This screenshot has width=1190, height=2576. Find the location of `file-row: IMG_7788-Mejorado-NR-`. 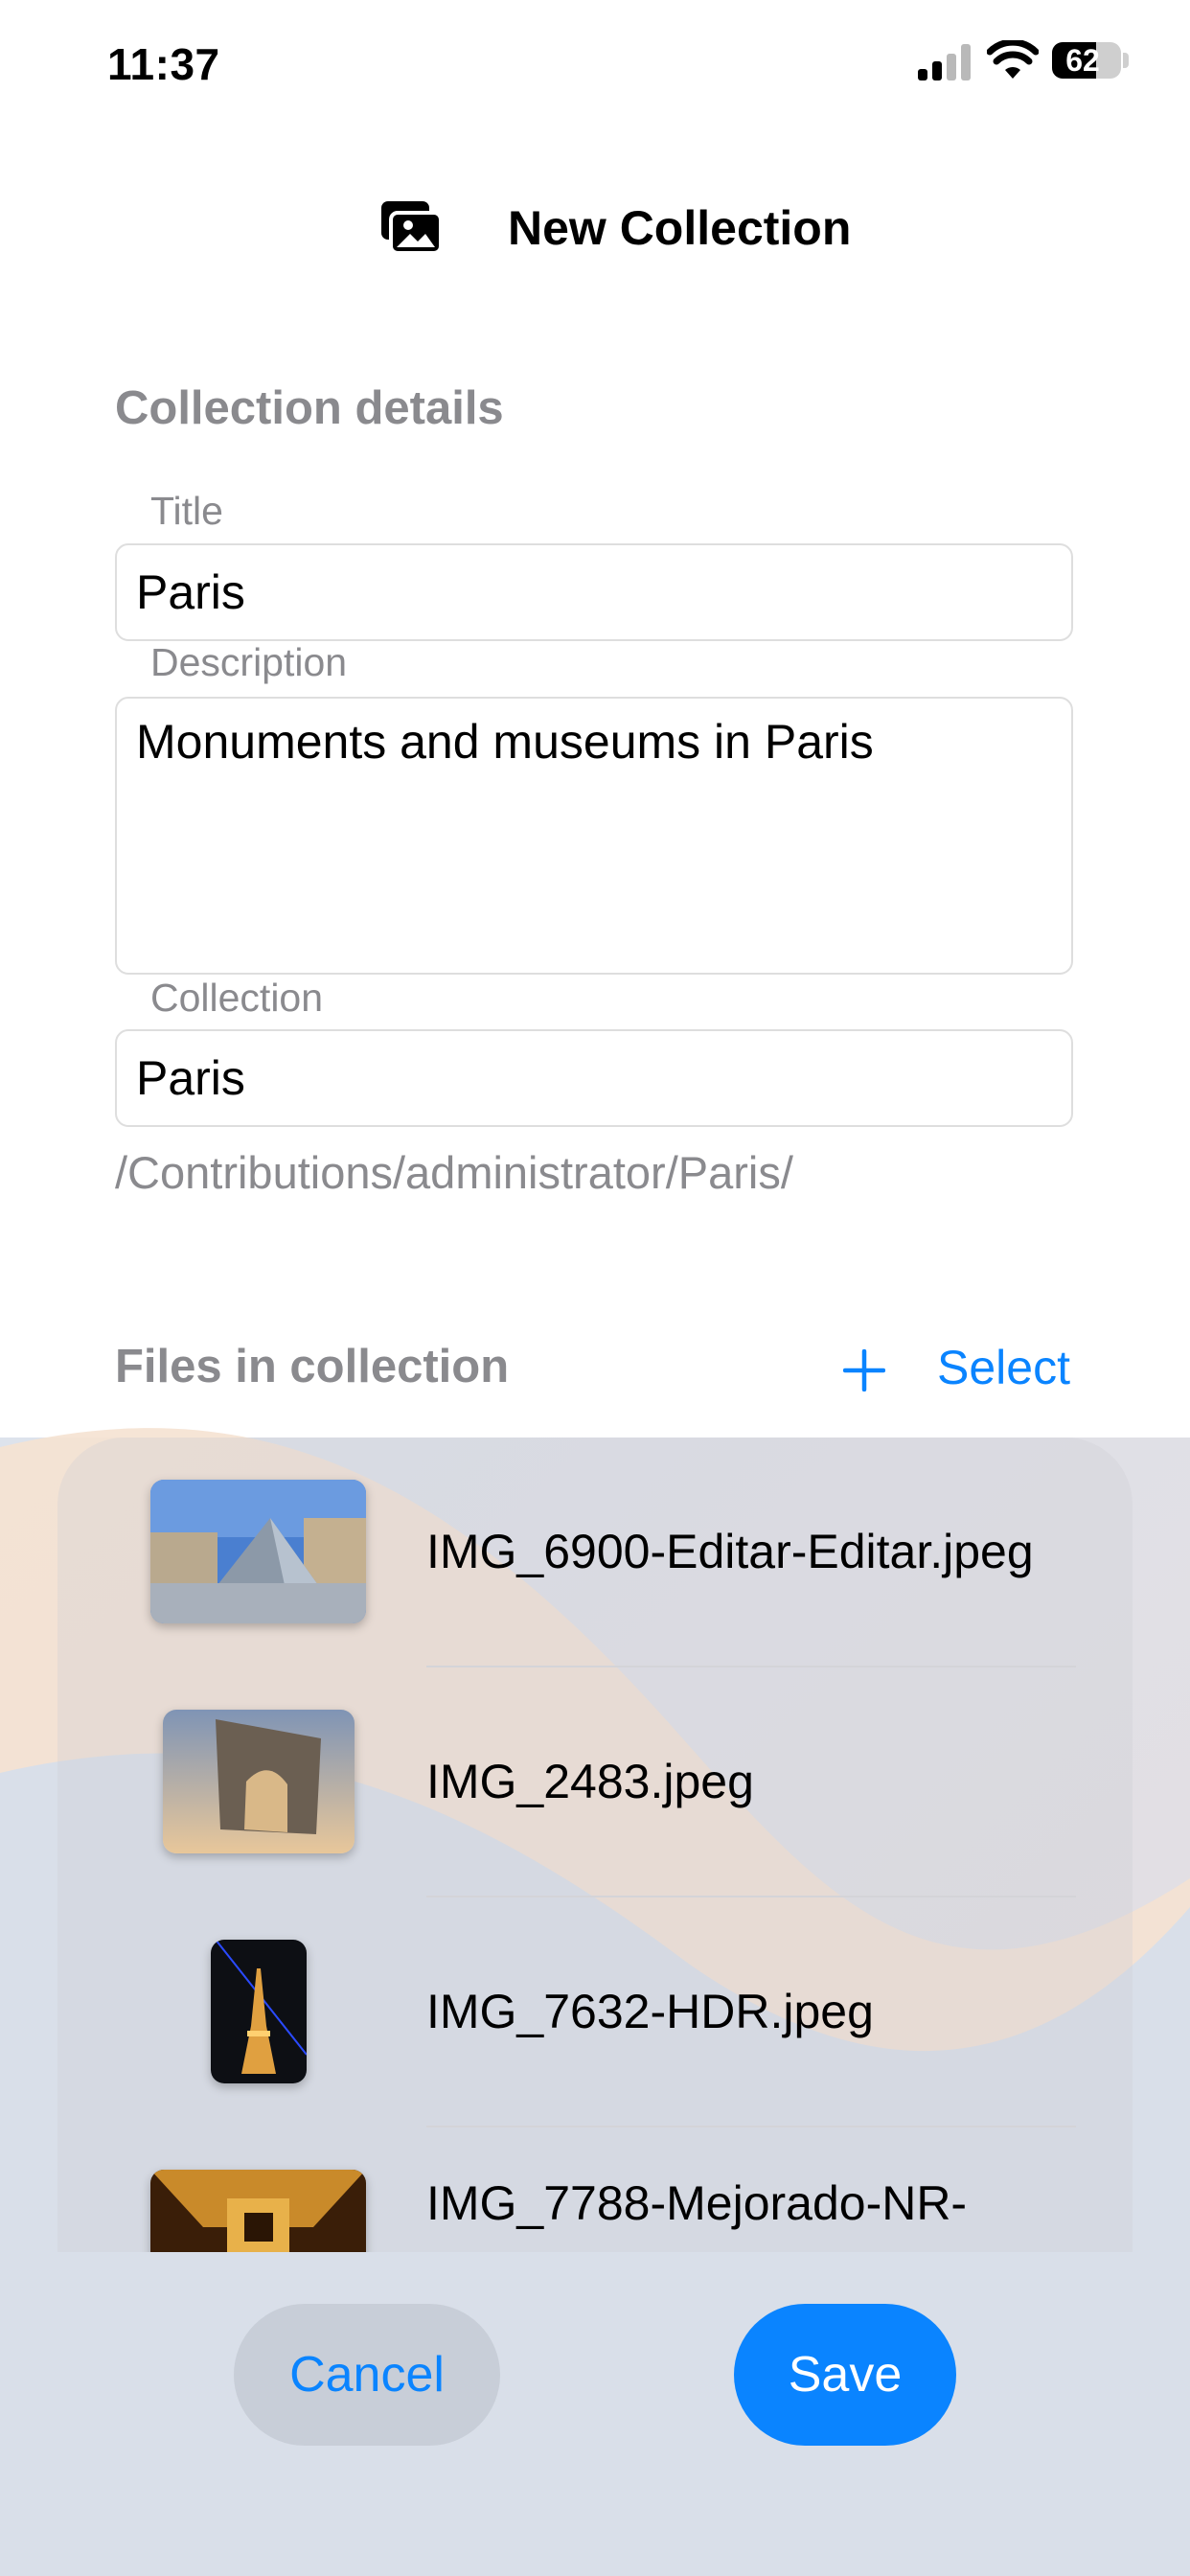

file-row: IMG_7788-Mejorado-NR- is located at coordinates (595, 2190).